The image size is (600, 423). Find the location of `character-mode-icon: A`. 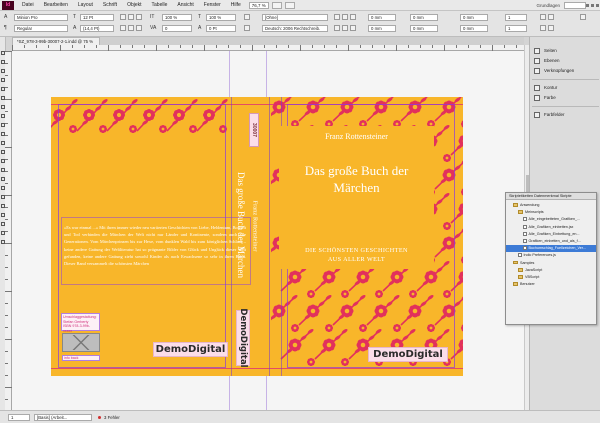

character-mode-icon: A is located at coordinates (5, 17).